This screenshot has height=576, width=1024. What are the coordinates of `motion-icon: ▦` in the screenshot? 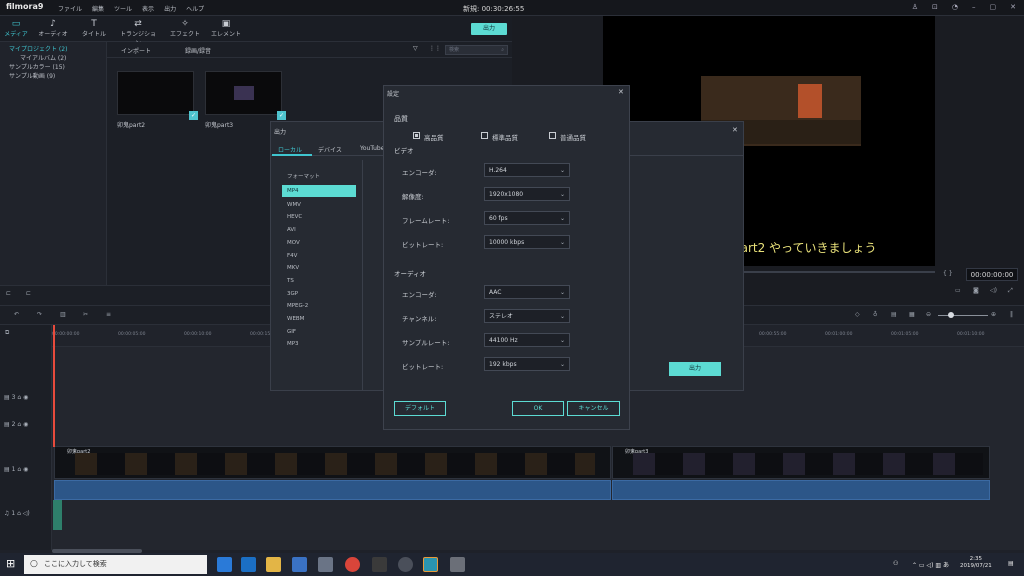 It's located at (912, 314).